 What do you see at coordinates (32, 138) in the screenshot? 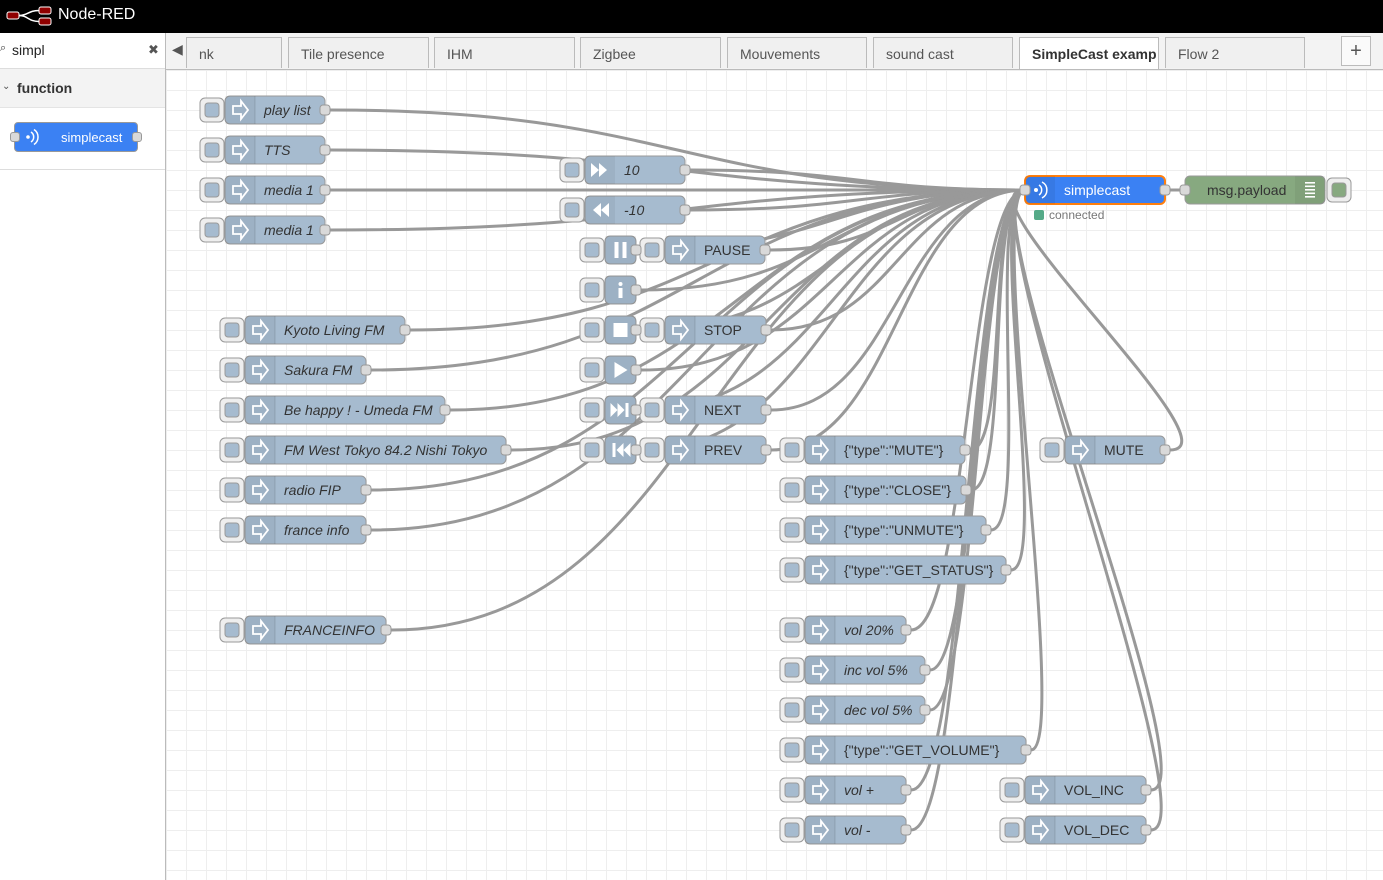
I see `cast-icon` at bounding box center [32, 138].